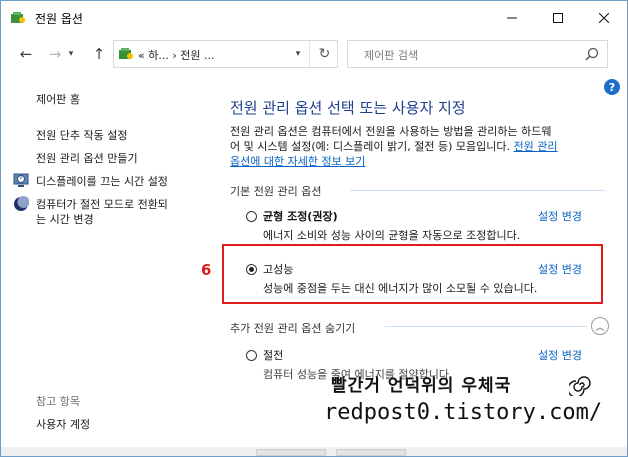  I want to click on display-clock-icon, so click(21, 180).